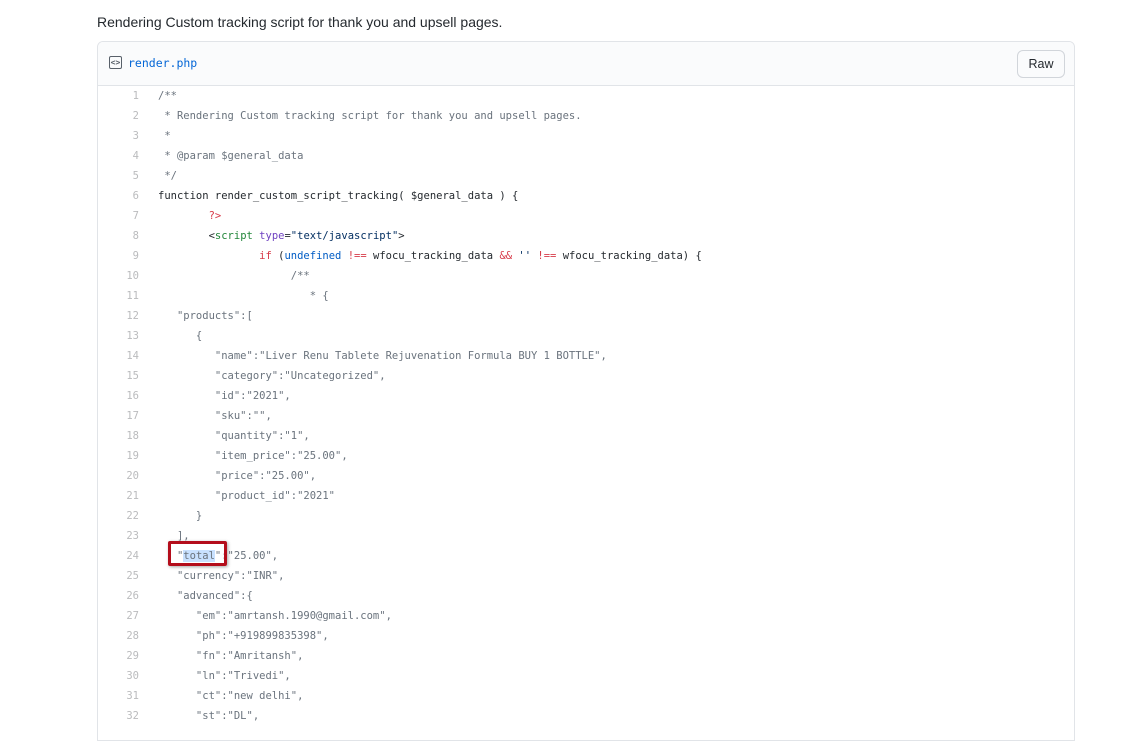 This screenshot has height=741, width=1142. I want to click on code-line: 13 {, so click(586, 336).